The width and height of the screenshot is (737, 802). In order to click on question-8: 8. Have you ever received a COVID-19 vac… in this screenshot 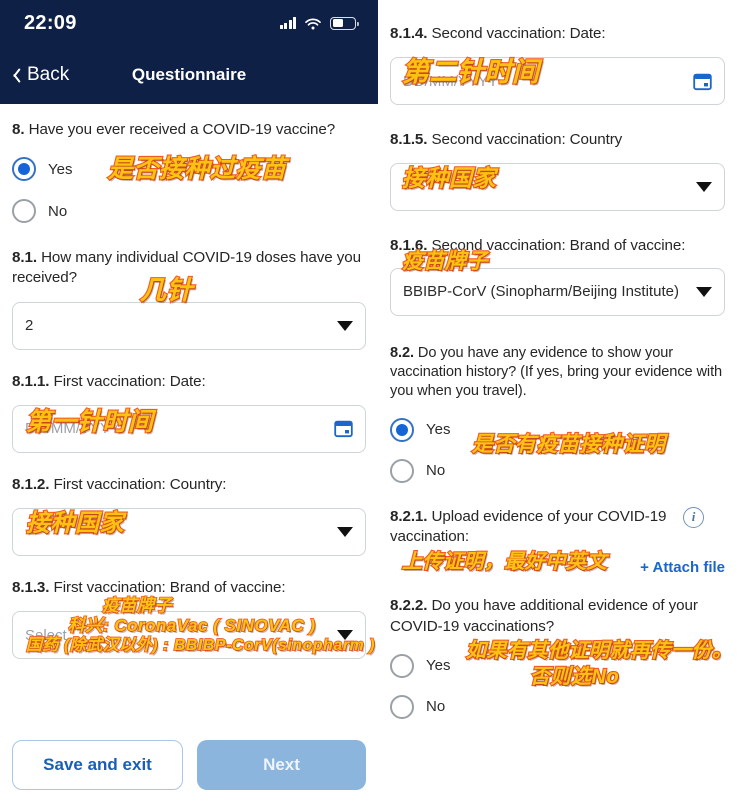, I will do `click(189, 172)`.